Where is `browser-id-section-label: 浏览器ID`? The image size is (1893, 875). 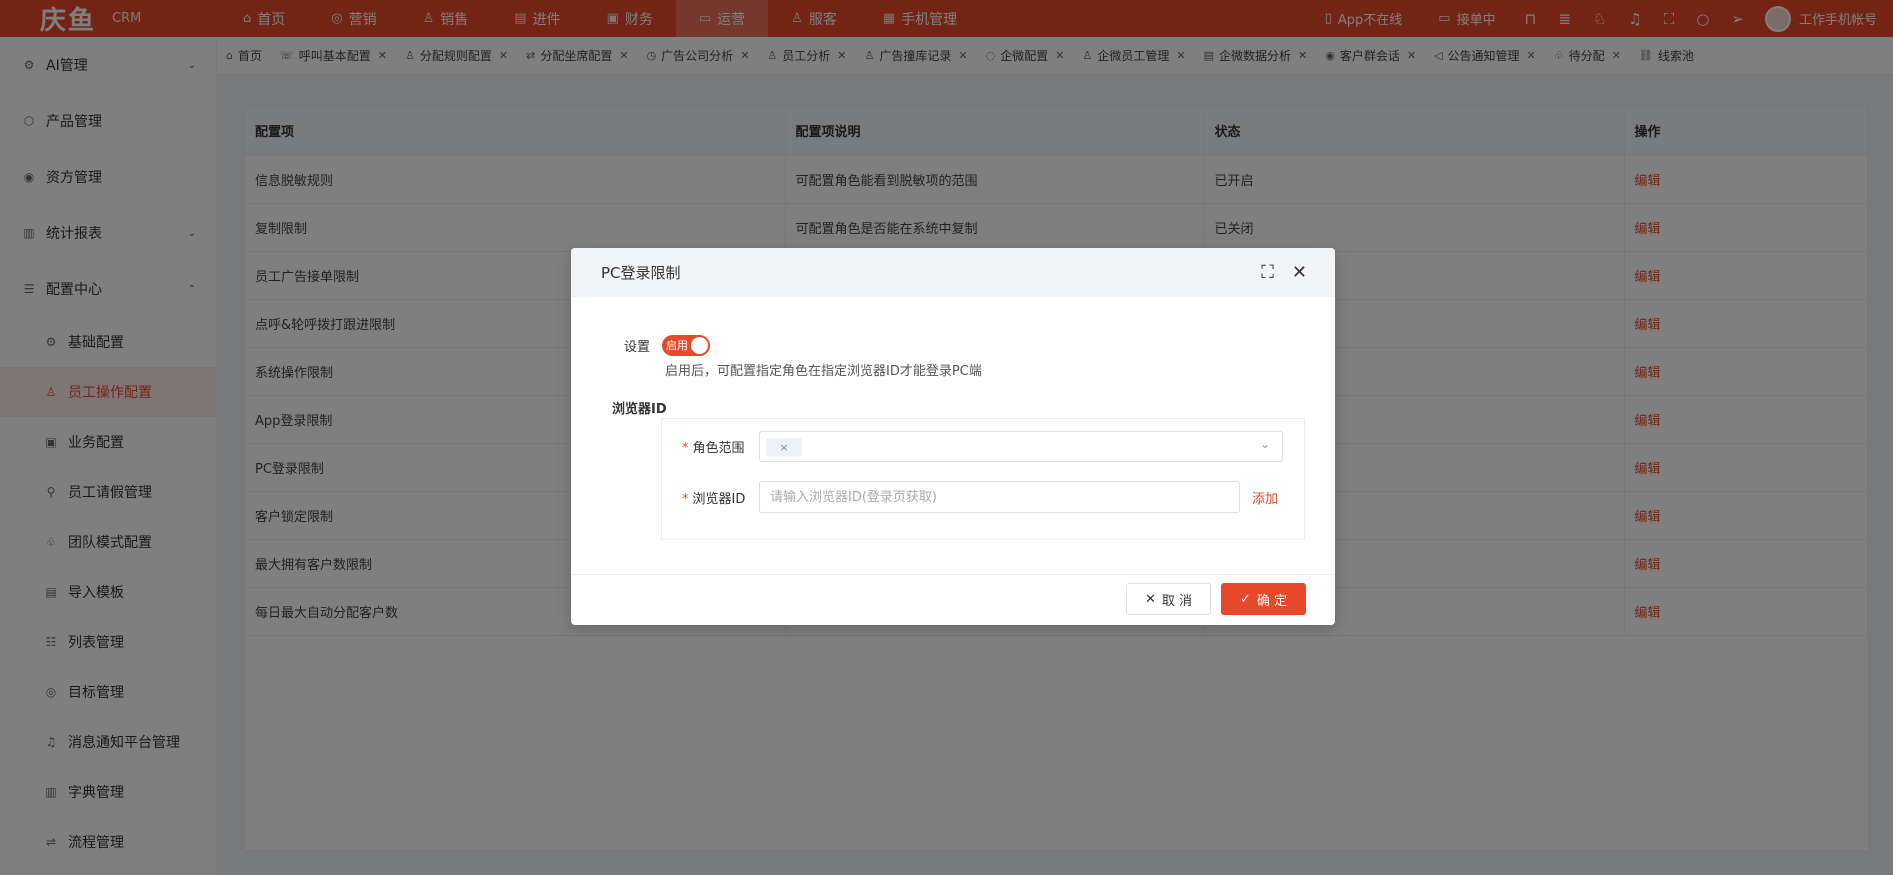 browser-id-section-label: 浏览器ID is located at coordinates (639, 409).